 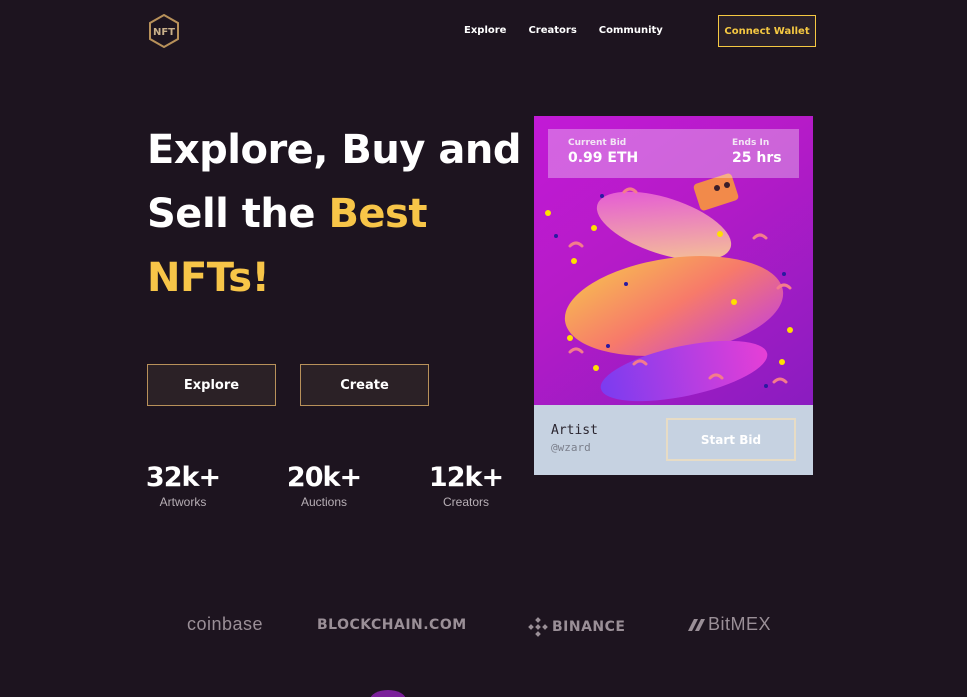 I want to click on stat-auctions: 20k+ Auctions, so click(x=324, y=485).